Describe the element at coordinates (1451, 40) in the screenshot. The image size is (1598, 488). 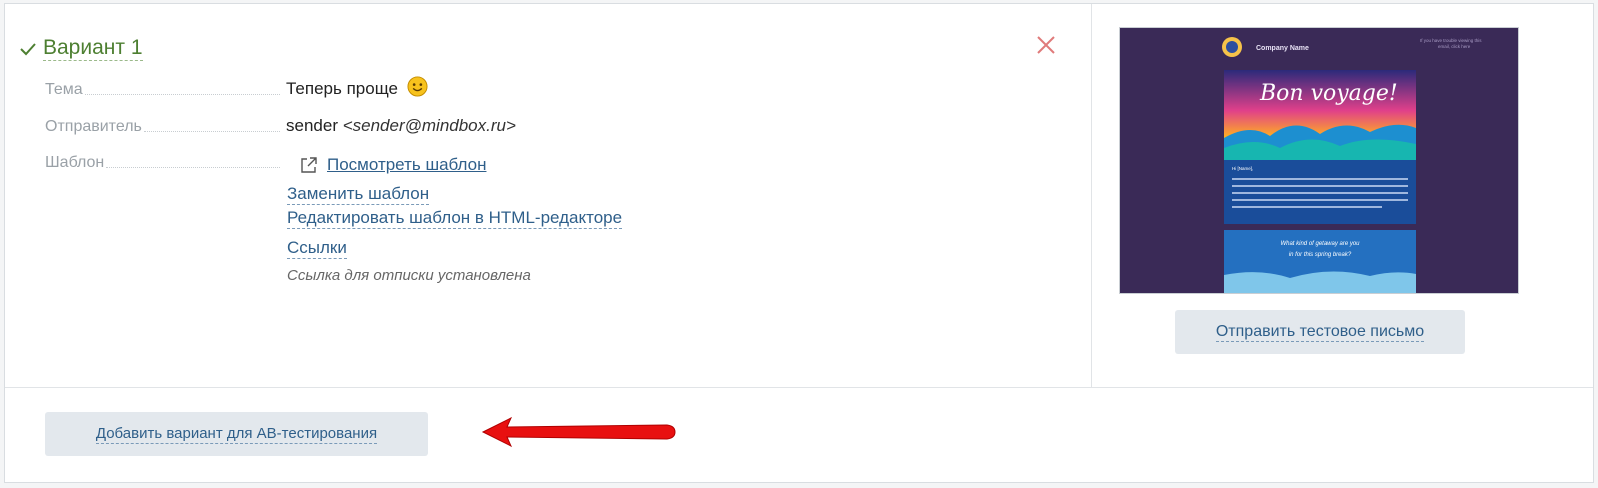
I see `svg-text:If you have trouble viewing th: If you have trouble viewing this` at that location.